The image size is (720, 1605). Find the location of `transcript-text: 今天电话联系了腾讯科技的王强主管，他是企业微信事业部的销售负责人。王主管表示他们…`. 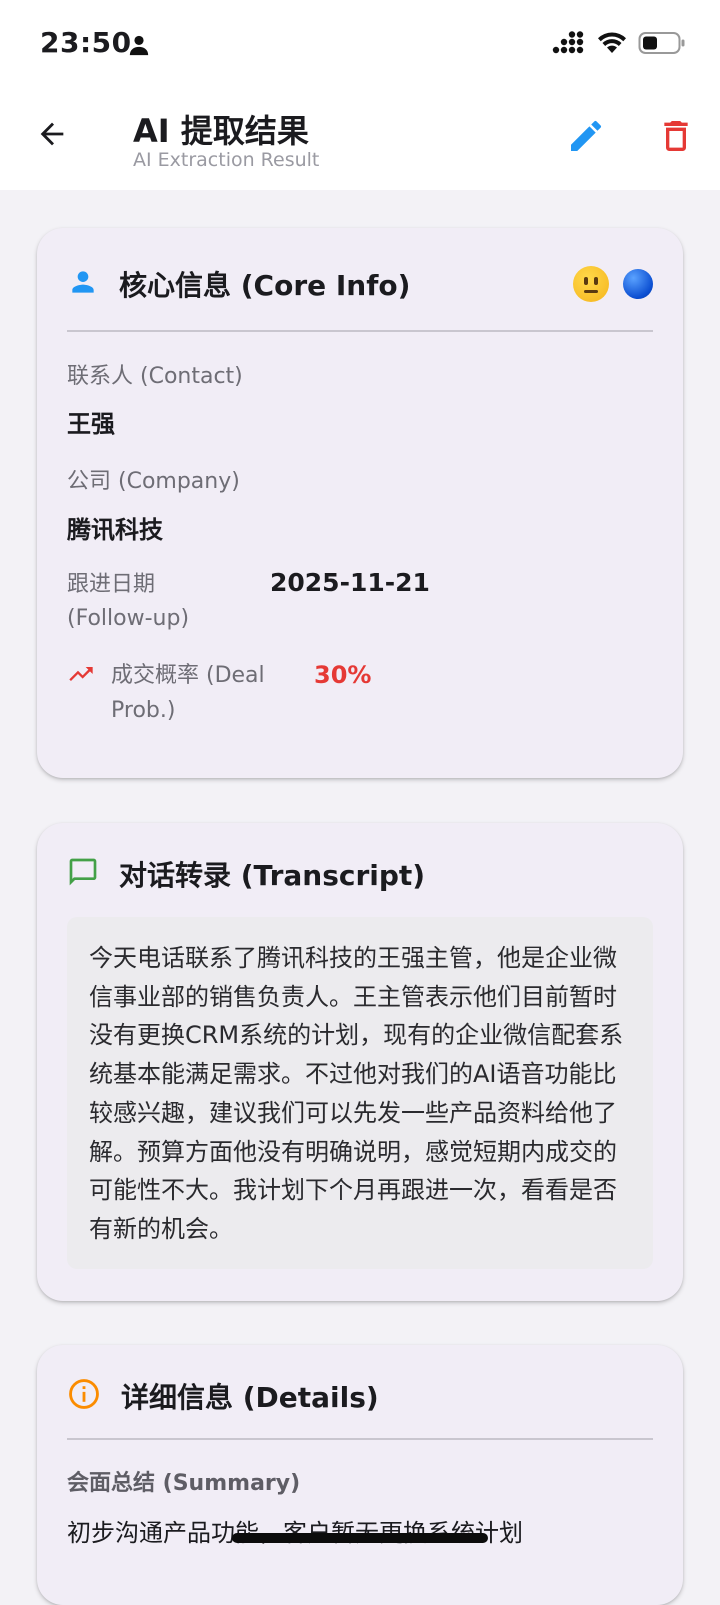

transcript-text: 今天电话联系了腾讯科技的王强主管，他是企业微信事业部的销售负责人。王主管表示他们… is located at coordinates (356, 1093).